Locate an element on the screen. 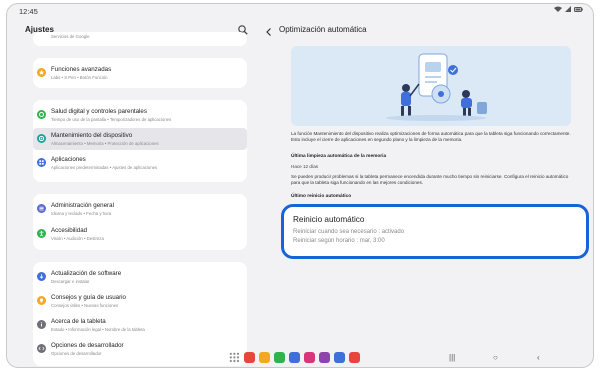  phone-app-icon is located at coordinates (294, 357).